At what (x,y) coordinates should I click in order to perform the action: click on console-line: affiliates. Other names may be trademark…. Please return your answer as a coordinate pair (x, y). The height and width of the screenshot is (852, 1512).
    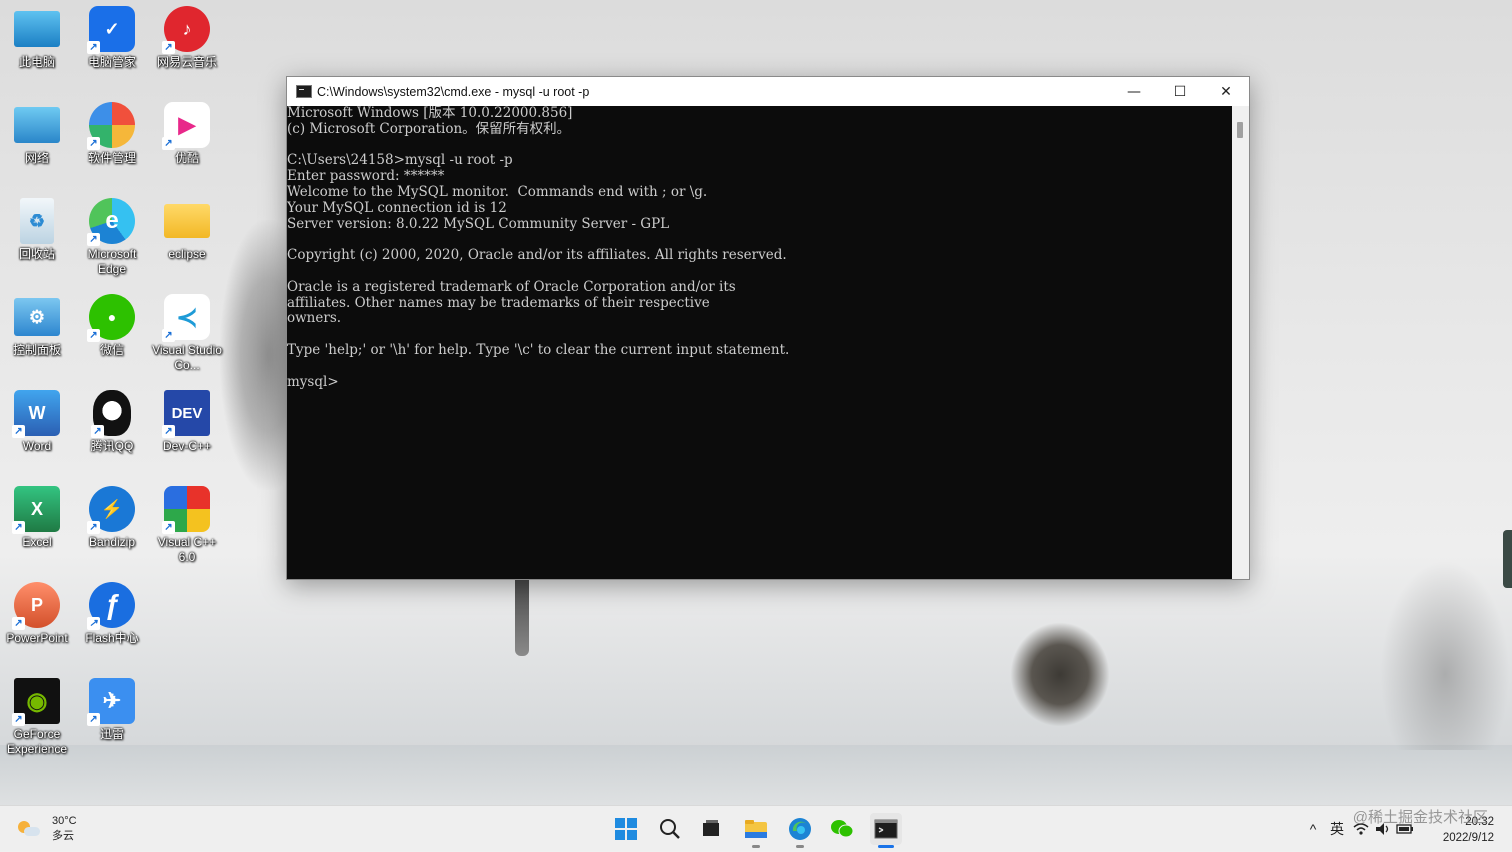
    Looking at the image, I should click on (498, 302).